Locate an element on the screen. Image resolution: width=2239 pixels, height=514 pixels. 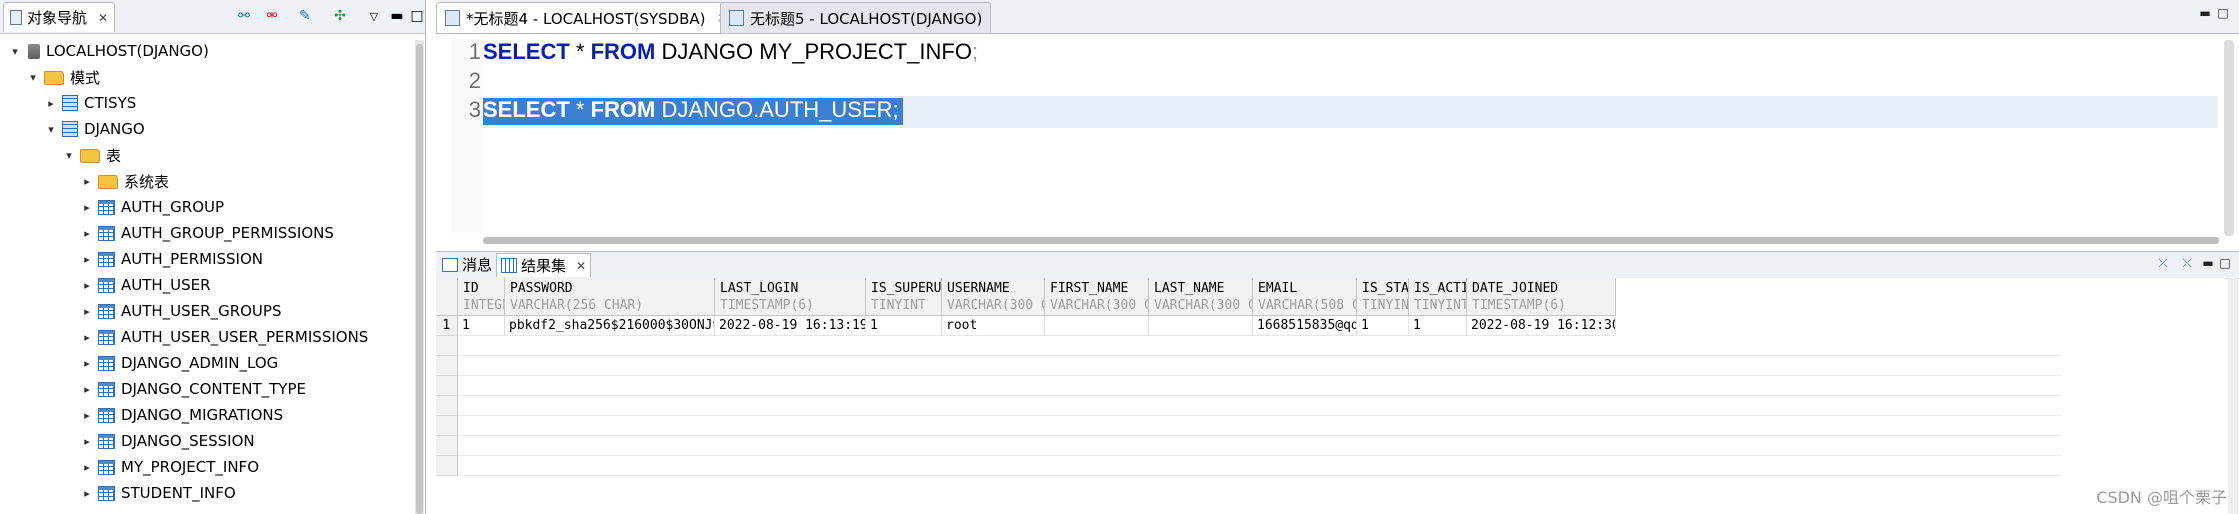
editor-horizontal-scrollbar is located at coordinates (1351, 240).